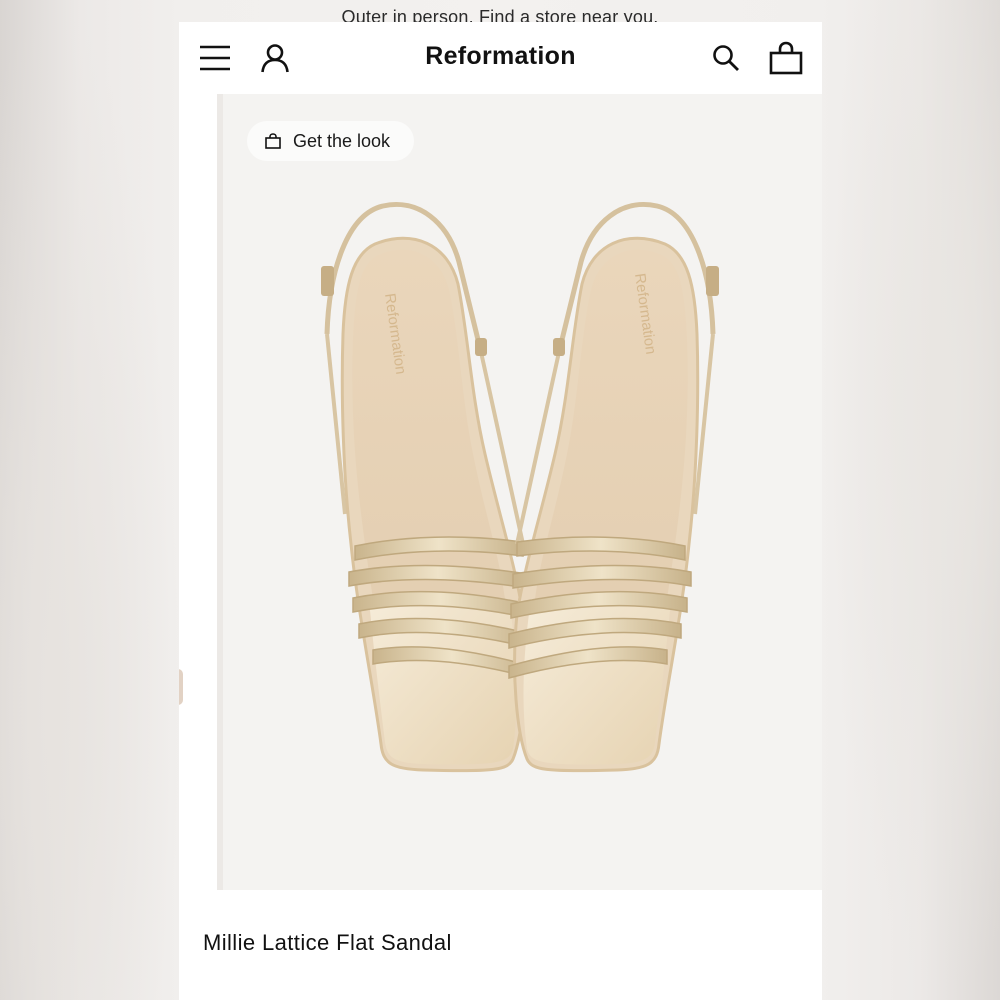  I want to click on site-header: Reformation, so click(500, 58).